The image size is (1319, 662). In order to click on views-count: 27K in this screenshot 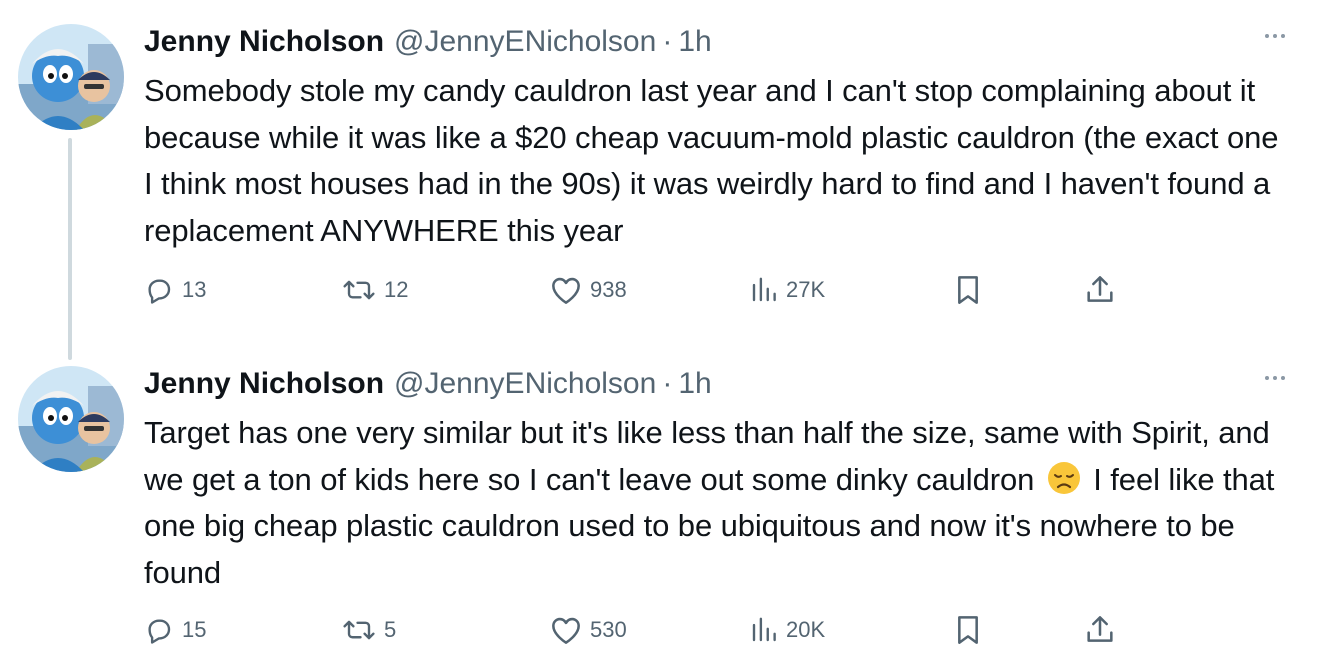, I will do `click(806, 289)`.